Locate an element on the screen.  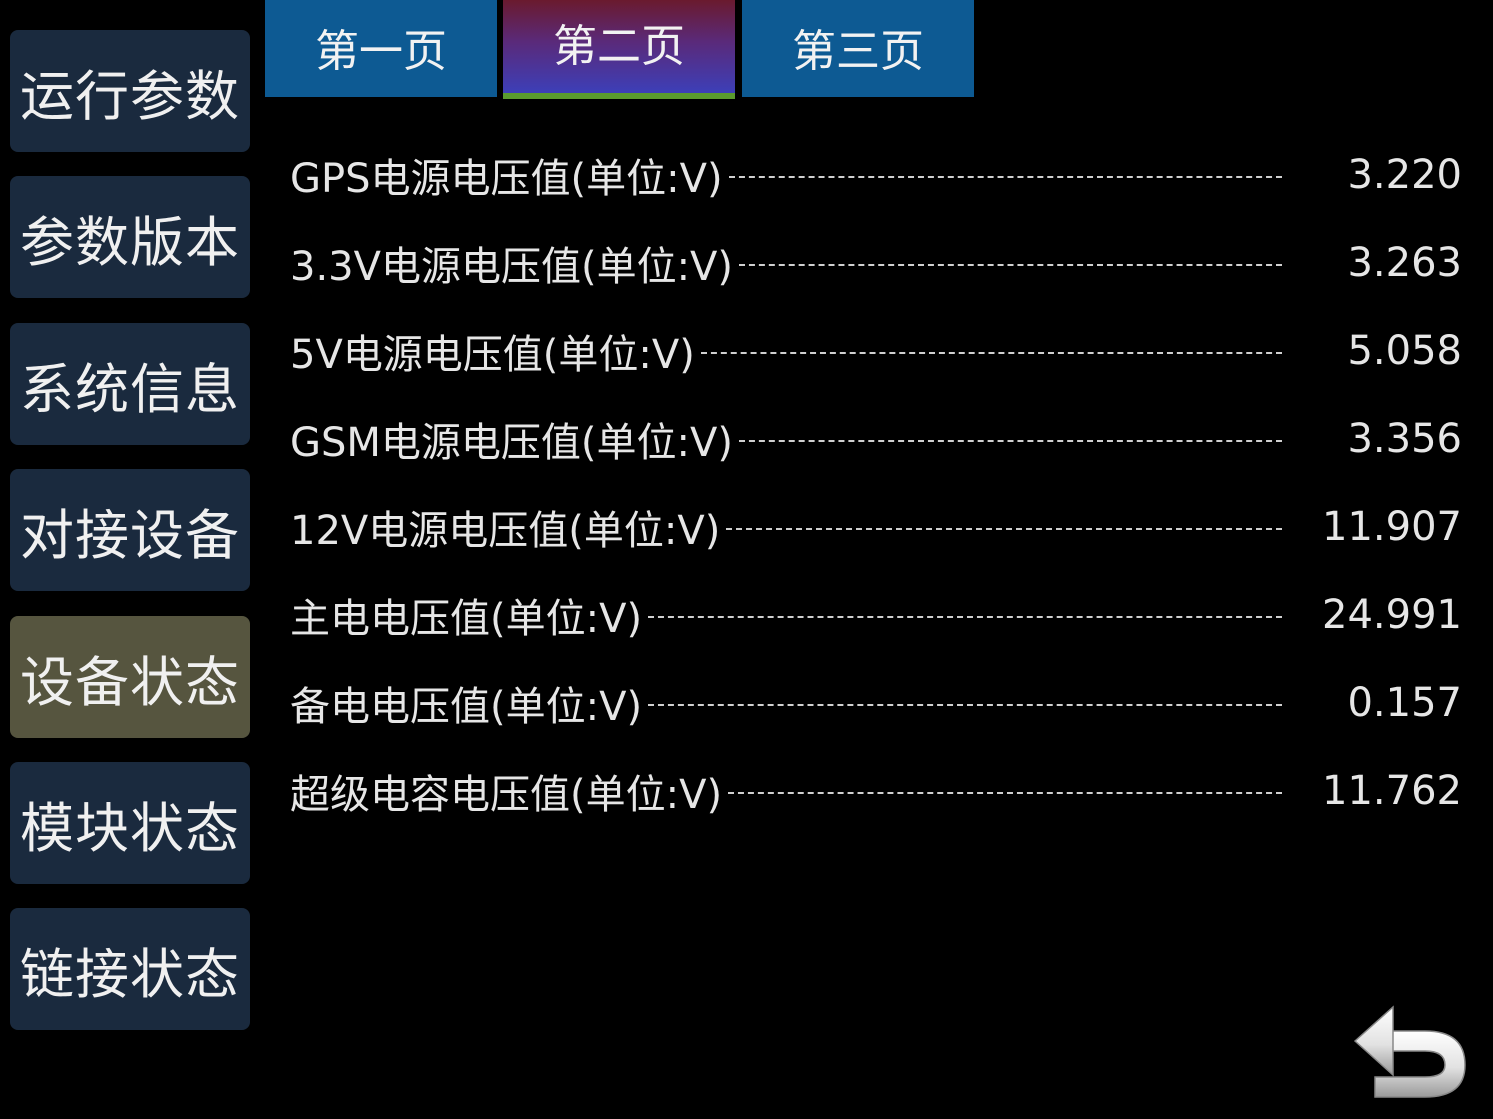
sidebar-item-docking-device: 对接设备 is located at coordinates (130, 530).